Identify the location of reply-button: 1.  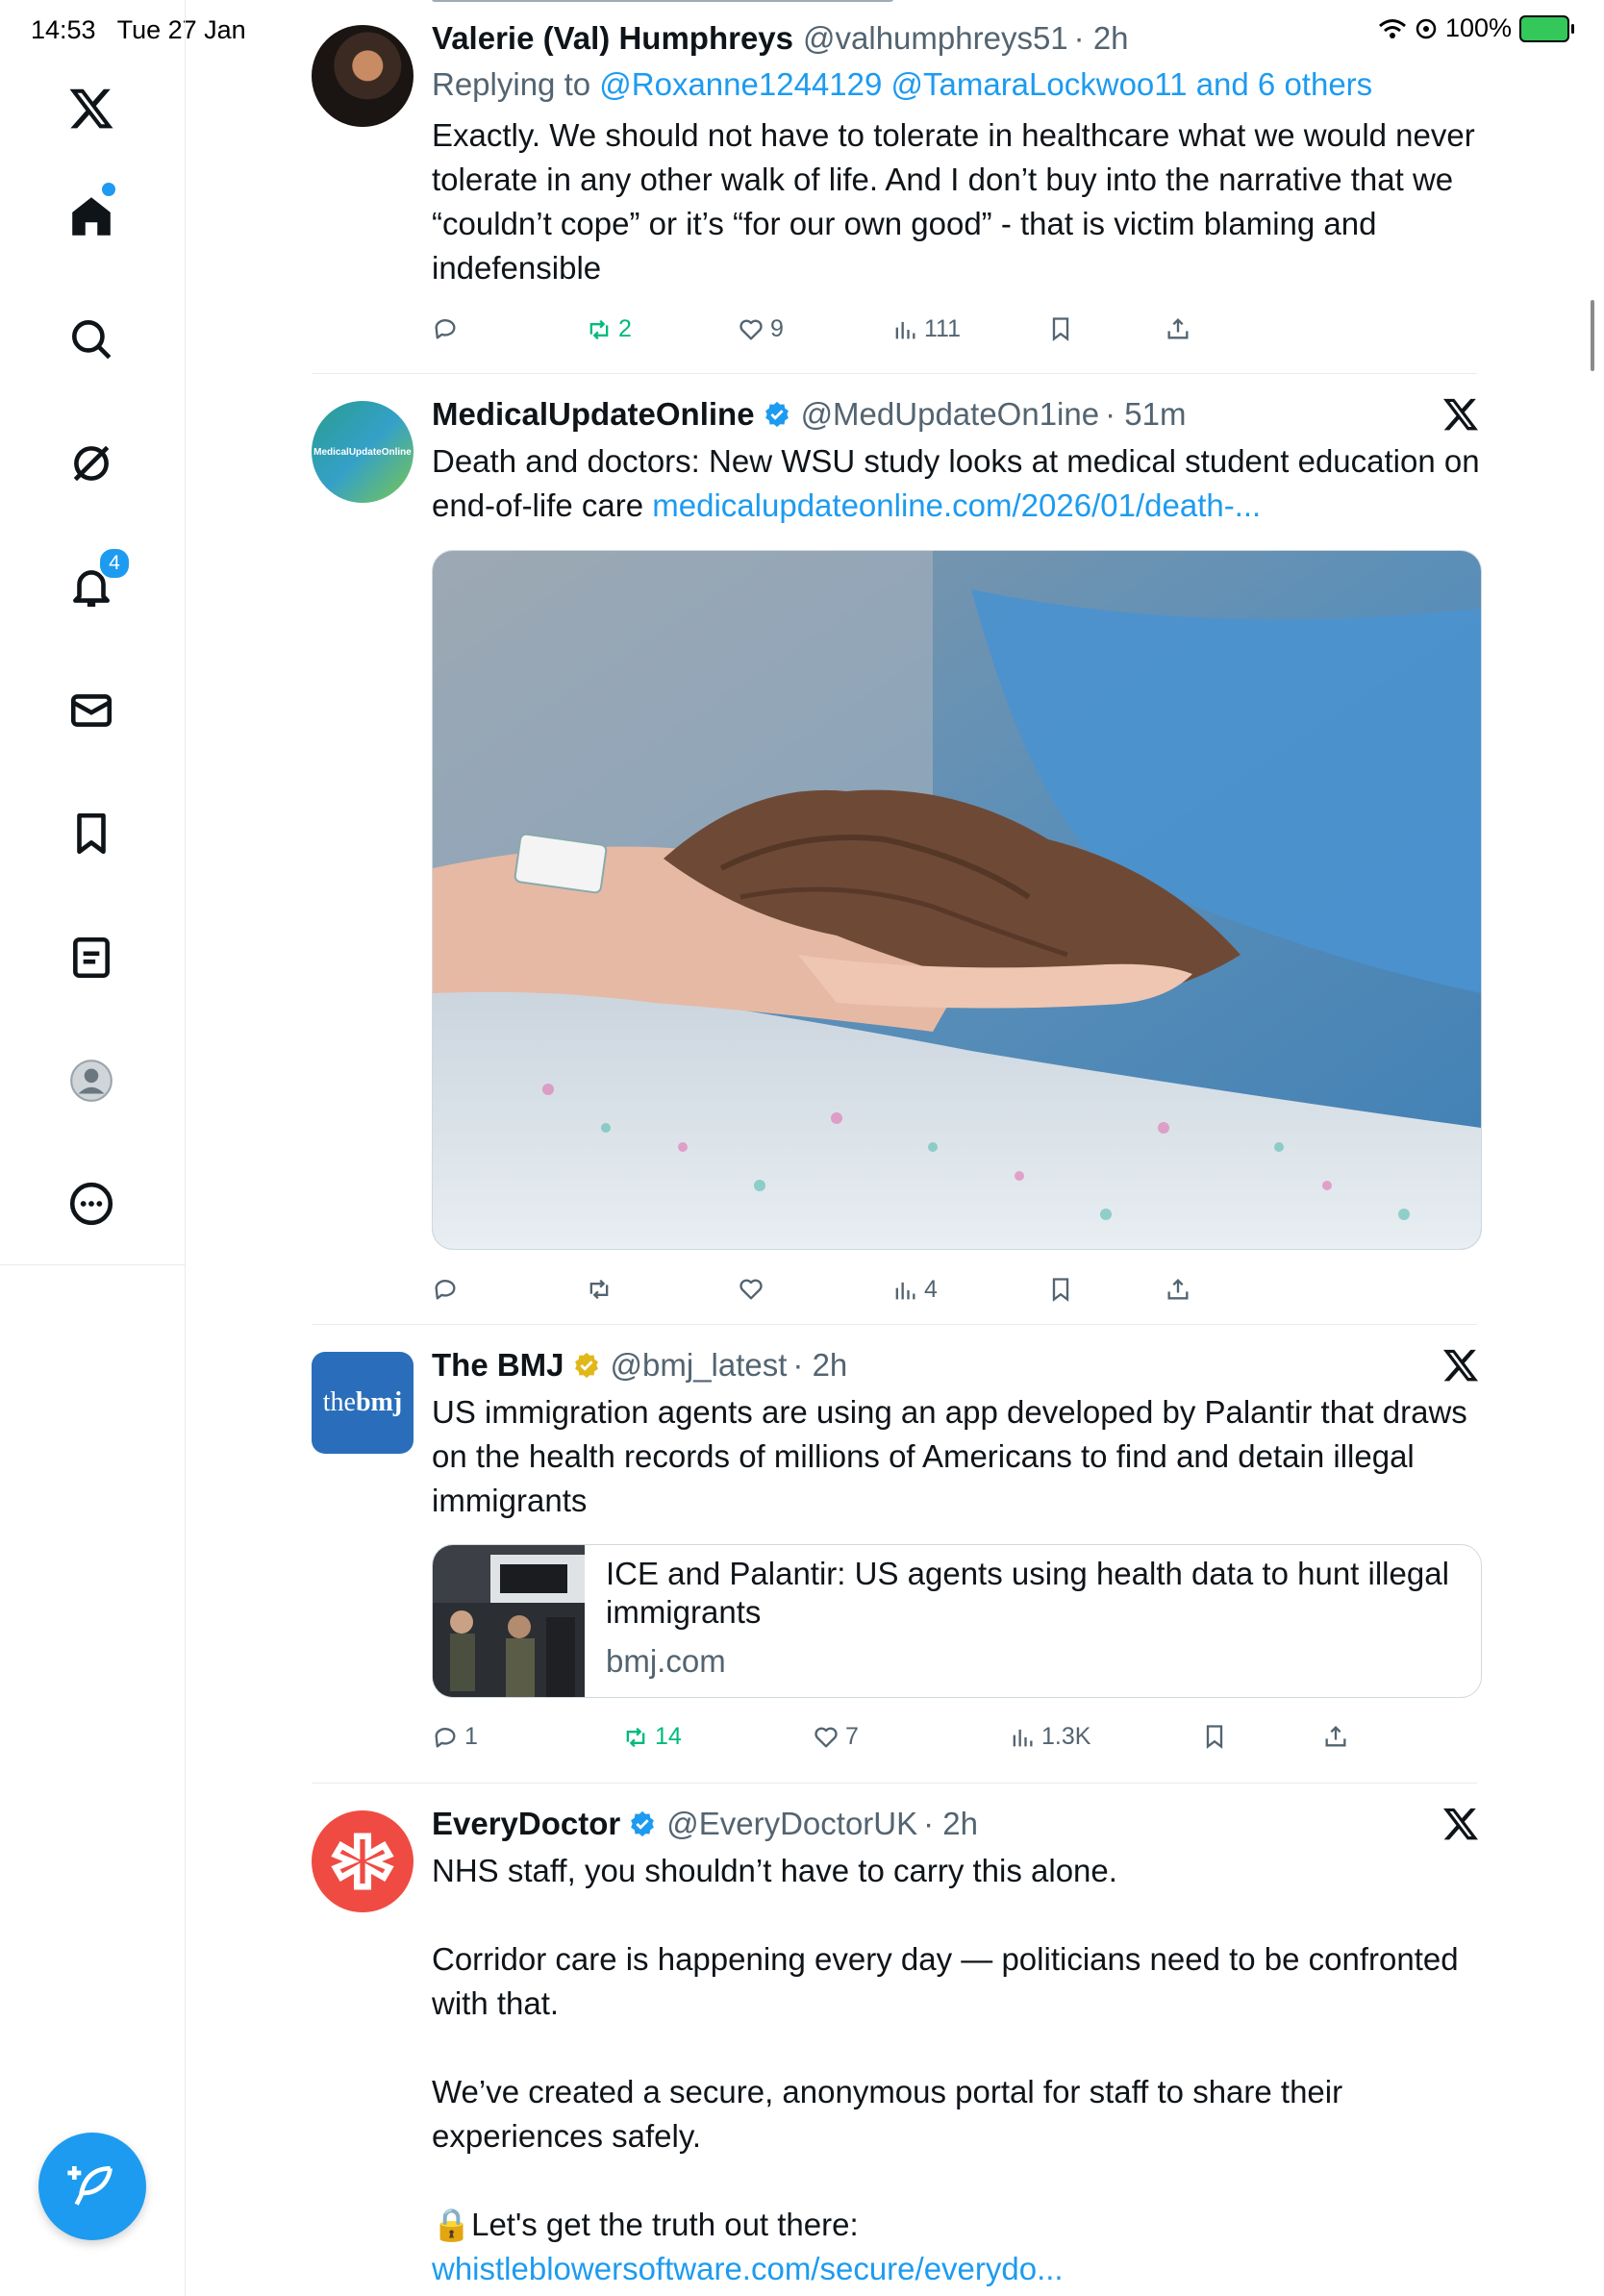
(455, 1737).